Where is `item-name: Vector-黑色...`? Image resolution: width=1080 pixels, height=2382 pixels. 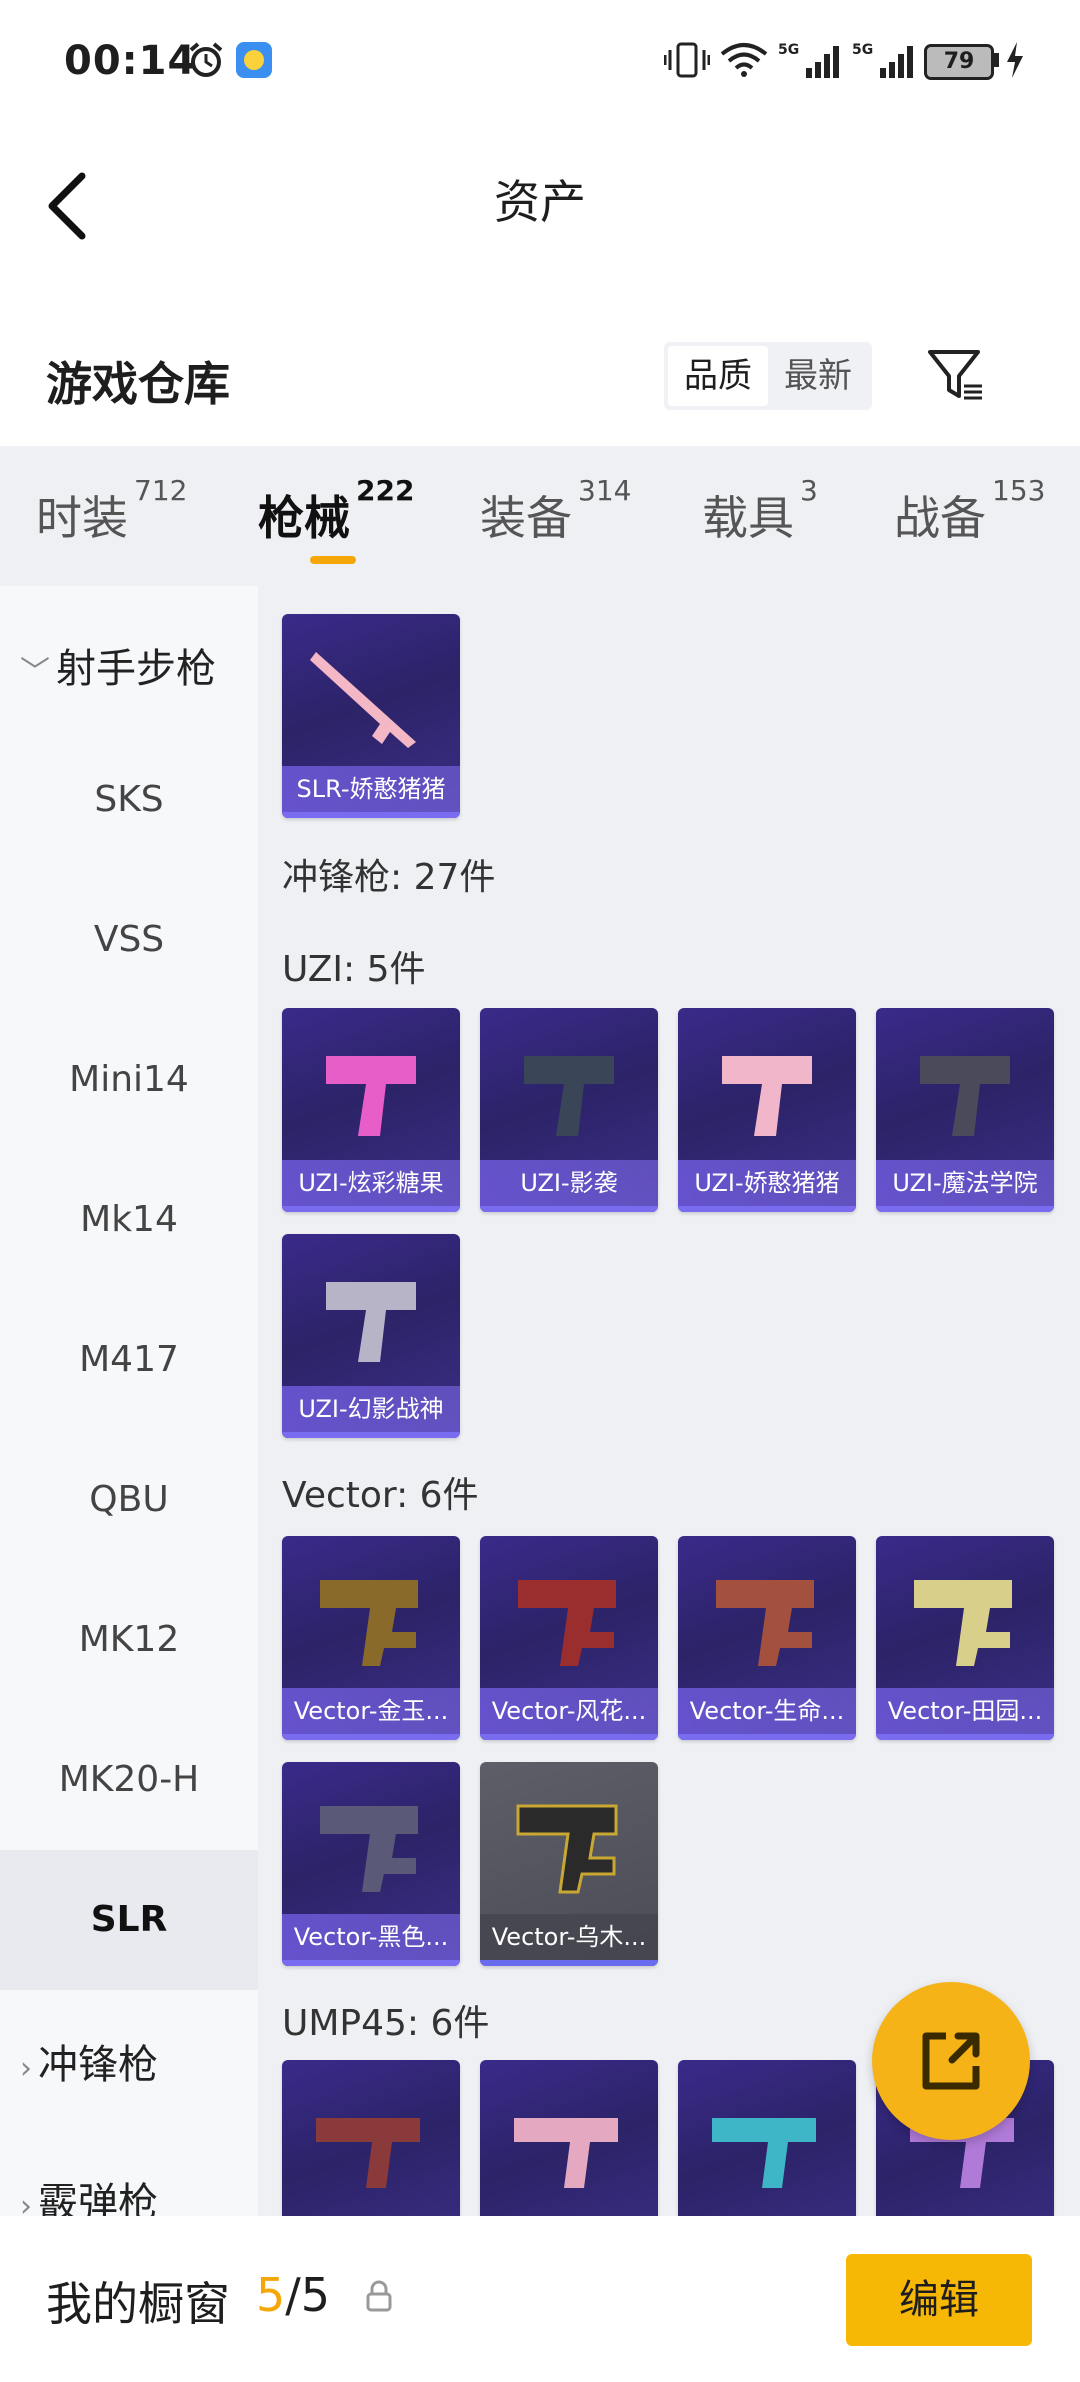
item-name: Vector-黑色... is located at coordinates (371, 1937).